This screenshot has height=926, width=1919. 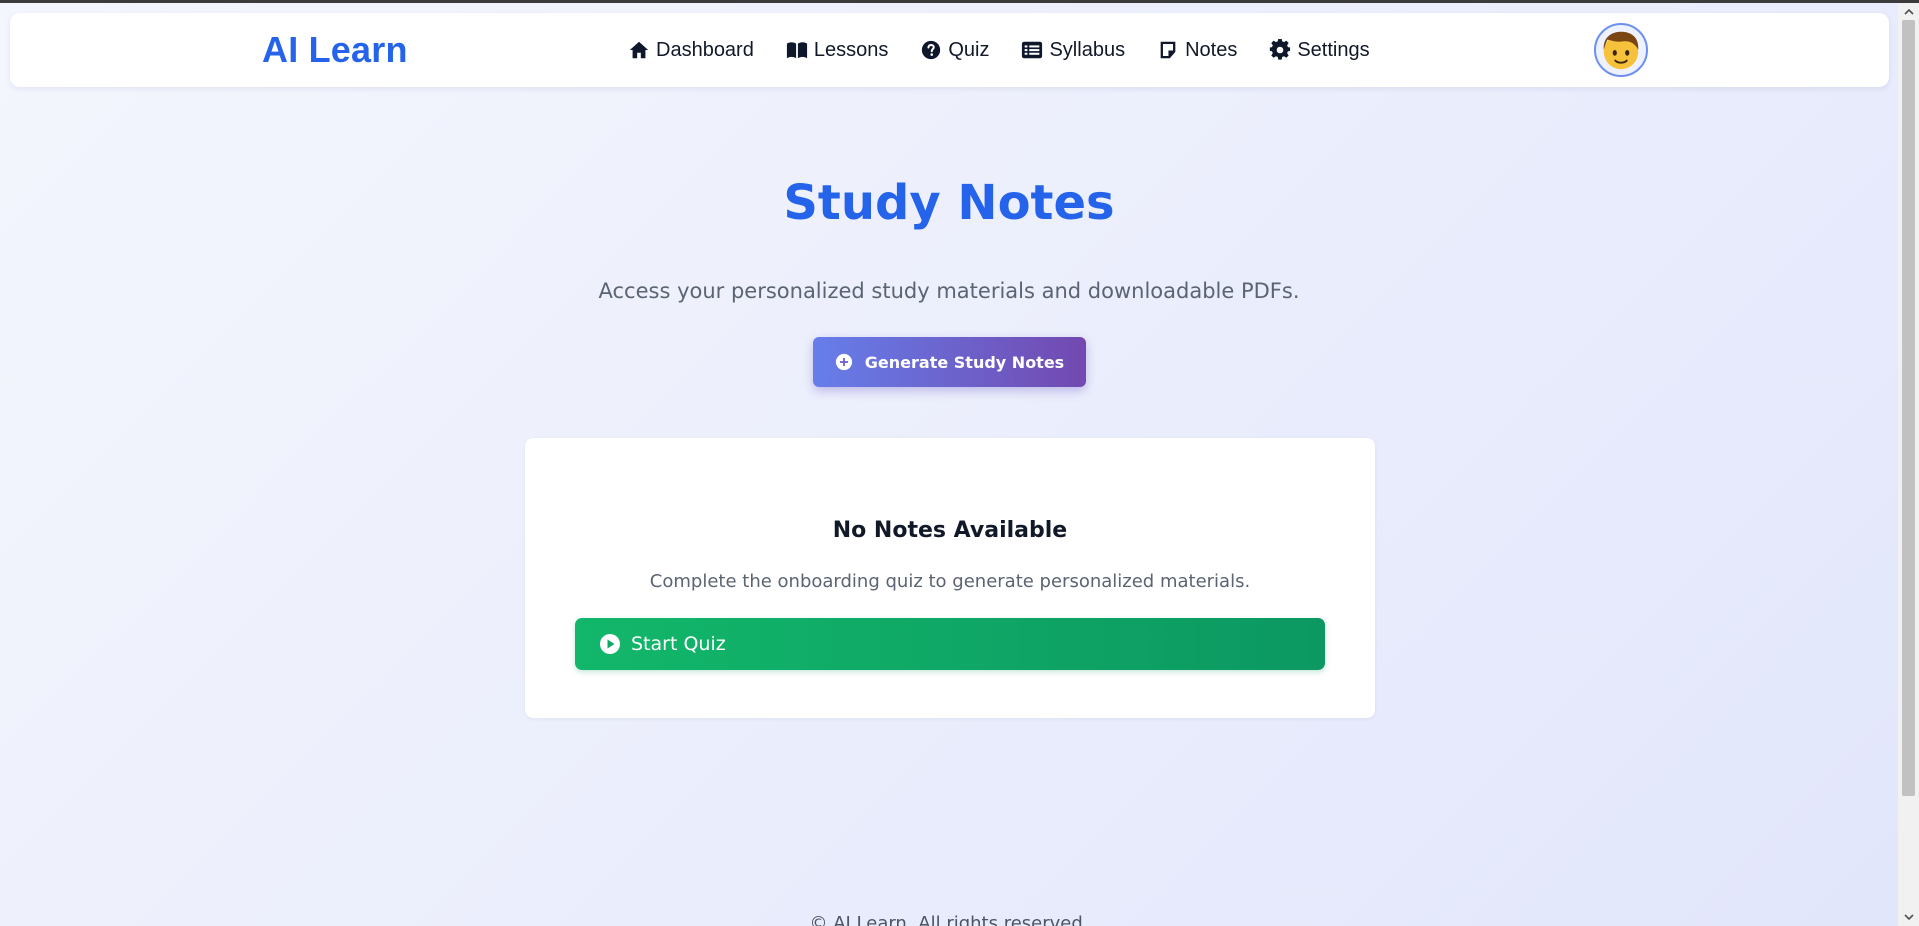 I want to click on footer-copyright: © AI Learn. All rights reserved., so click(x=949, y=919).